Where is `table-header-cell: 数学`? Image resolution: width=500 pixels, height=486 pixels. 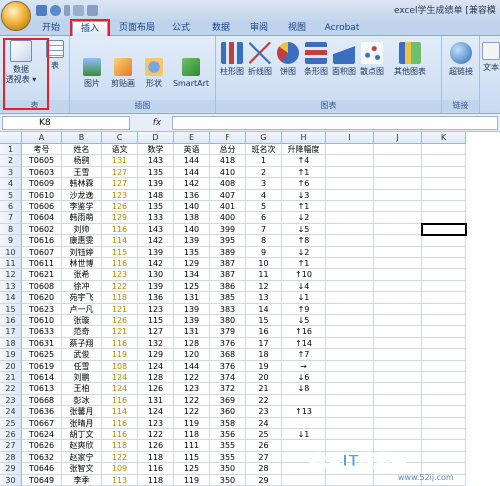 table-header-cell: 数学 is located at coordinates (156, 150).